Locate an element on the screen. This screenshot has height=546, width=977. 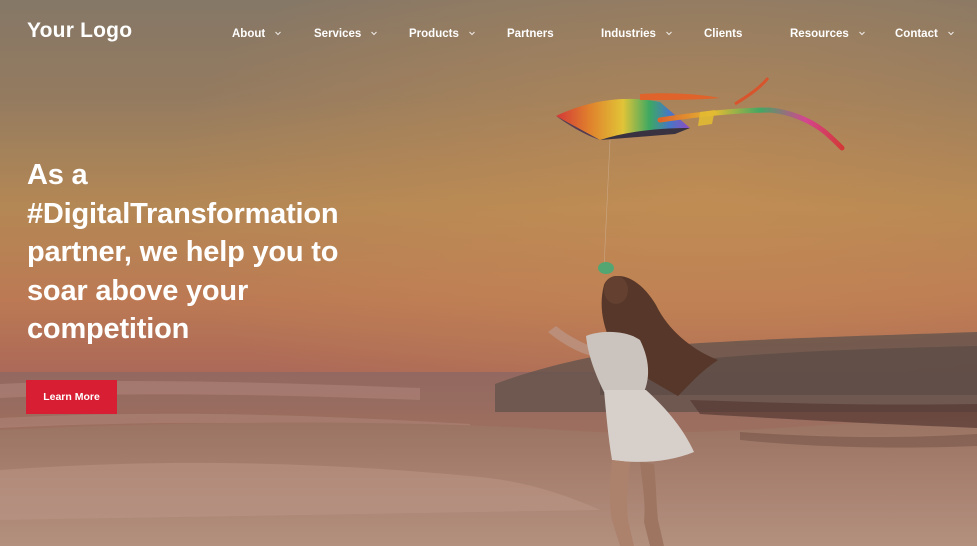
nav-item-resources: Resources is located at coordinates (828, 34).